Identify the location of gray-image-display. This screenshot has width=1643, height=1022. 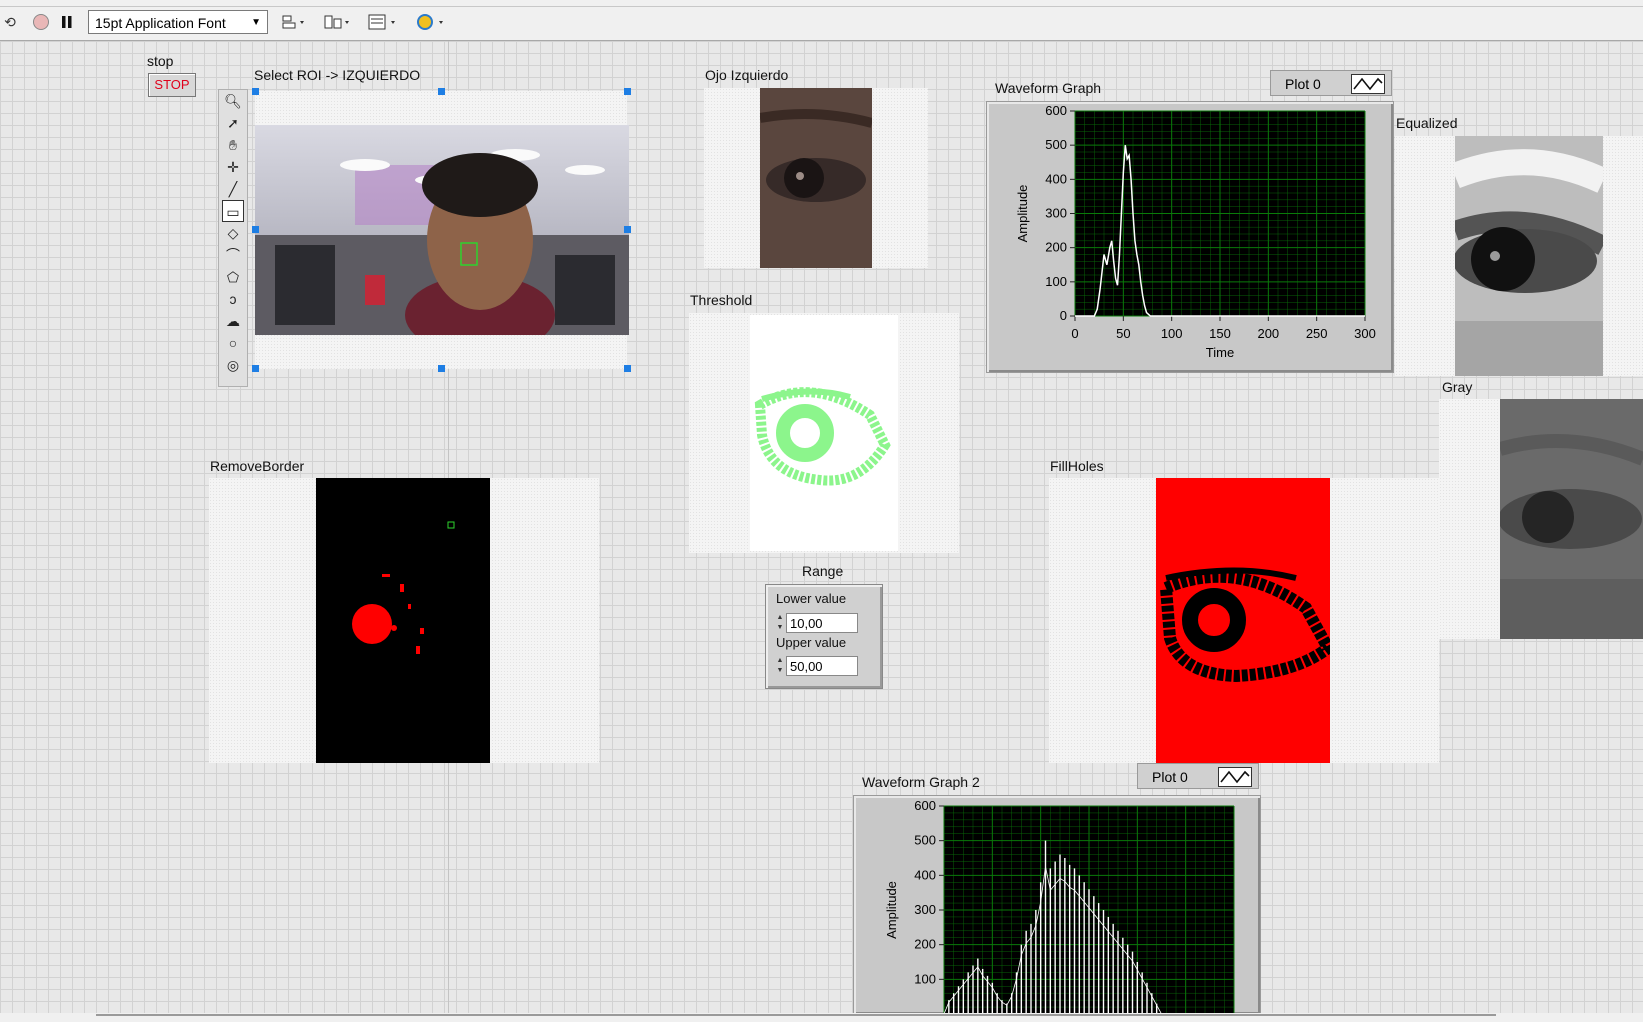
(1541, 519).